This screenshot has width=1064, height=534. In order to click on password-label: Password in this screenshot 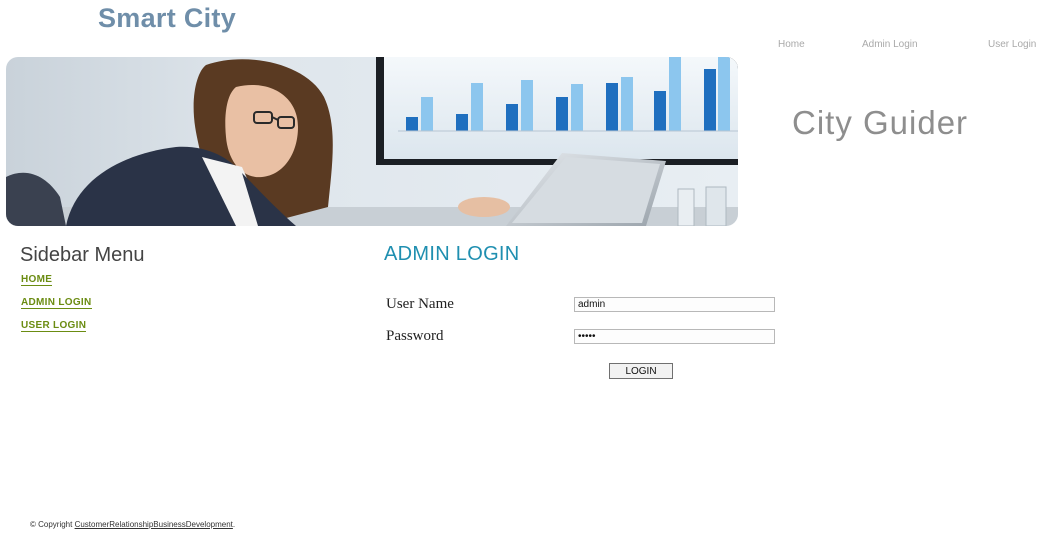, I will do `click(415, 336)`.